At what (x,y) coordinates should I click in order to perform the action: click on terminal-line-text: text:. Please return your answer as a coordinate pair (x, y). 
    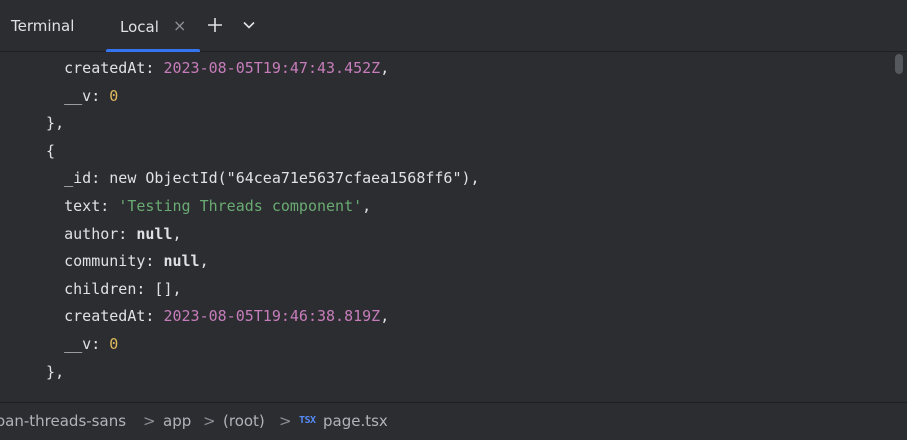
    Looking at the image, I should click on (73, 206).